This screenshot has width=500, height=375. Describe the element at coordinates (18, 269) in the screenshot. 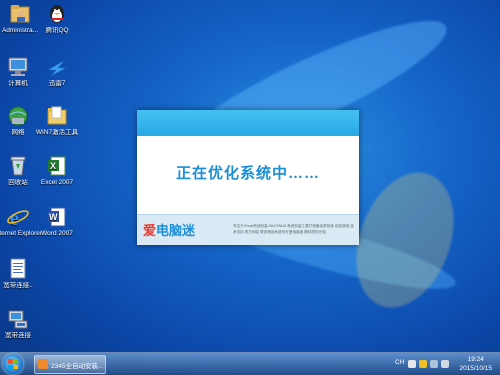

I see `document-icon` at that location.